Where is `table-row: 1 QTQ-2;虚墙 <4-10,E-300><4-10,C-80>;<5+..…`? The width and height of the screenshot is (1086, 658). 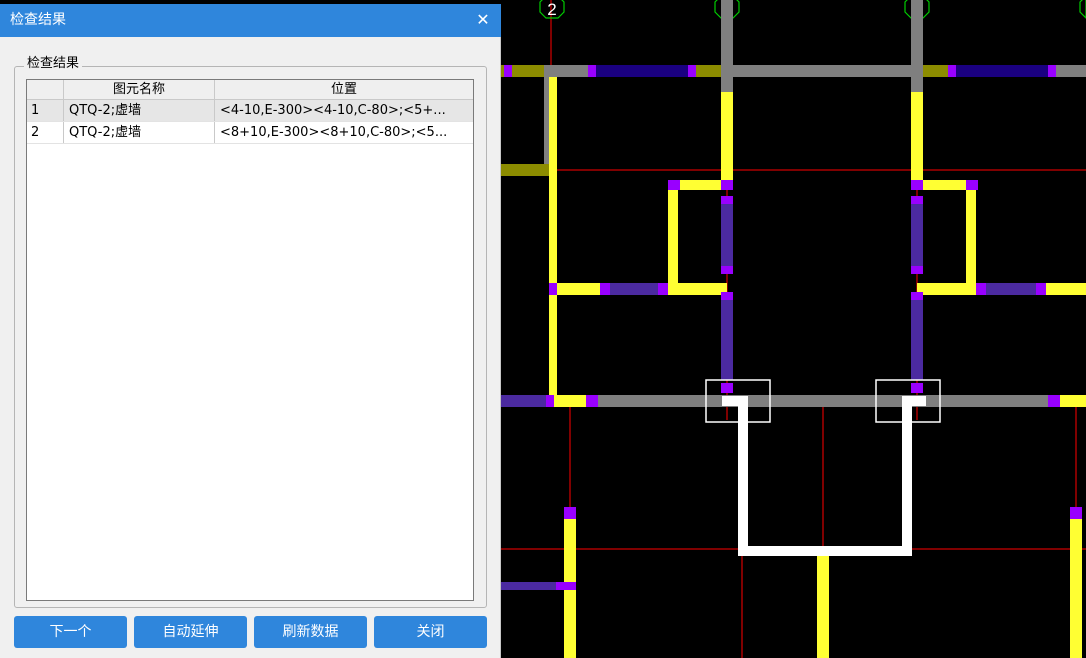
table-row: 1 QTQ-2;虚墙 <4-10,E-300><4-10,C-80>;<5+..… is located at coordinates (250, 111).